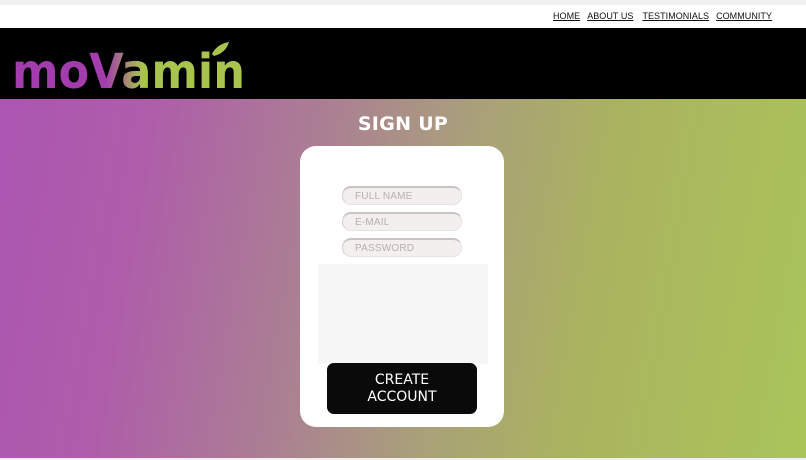 The image size is (806, 460). What do you see at coordinates (384, 196) in the screenshot?
I see `full-name-placeholder: FULL NAME` at bounding box center [384, 196].